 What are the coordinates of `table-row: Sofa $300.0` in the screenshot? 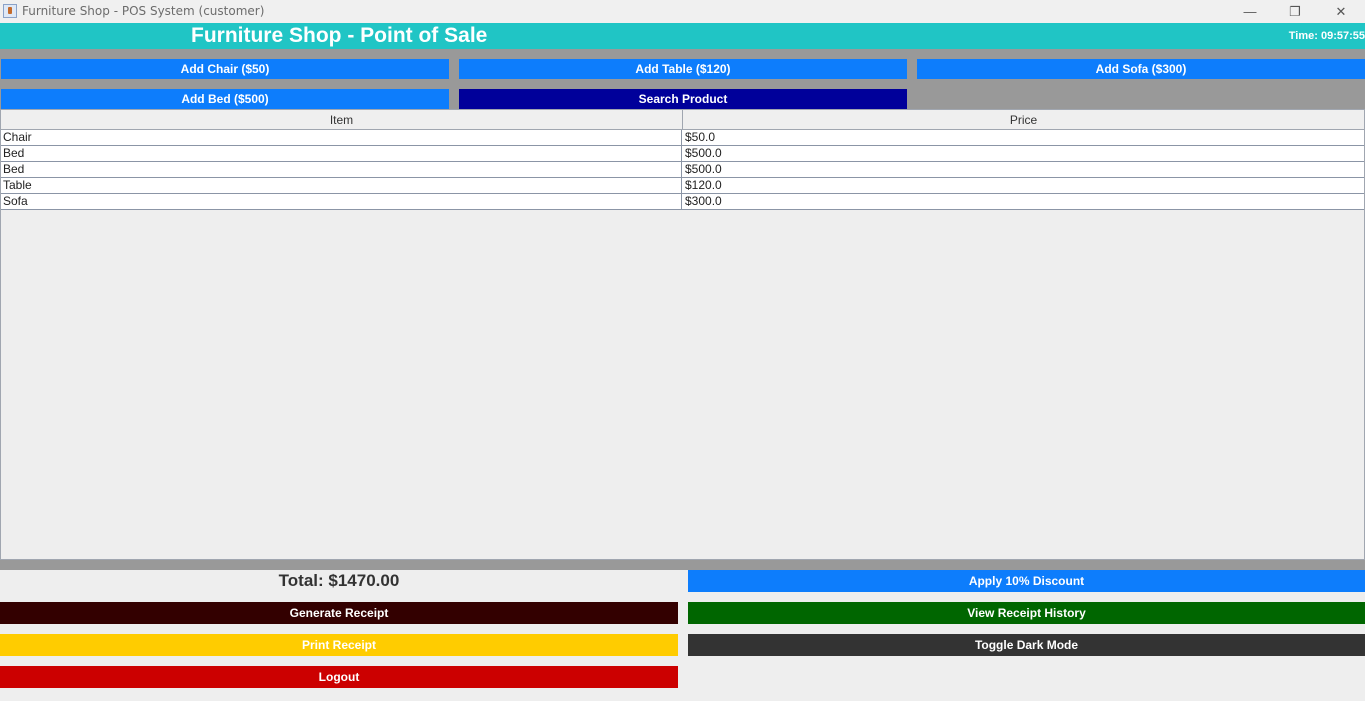 It's located at (682, 202).